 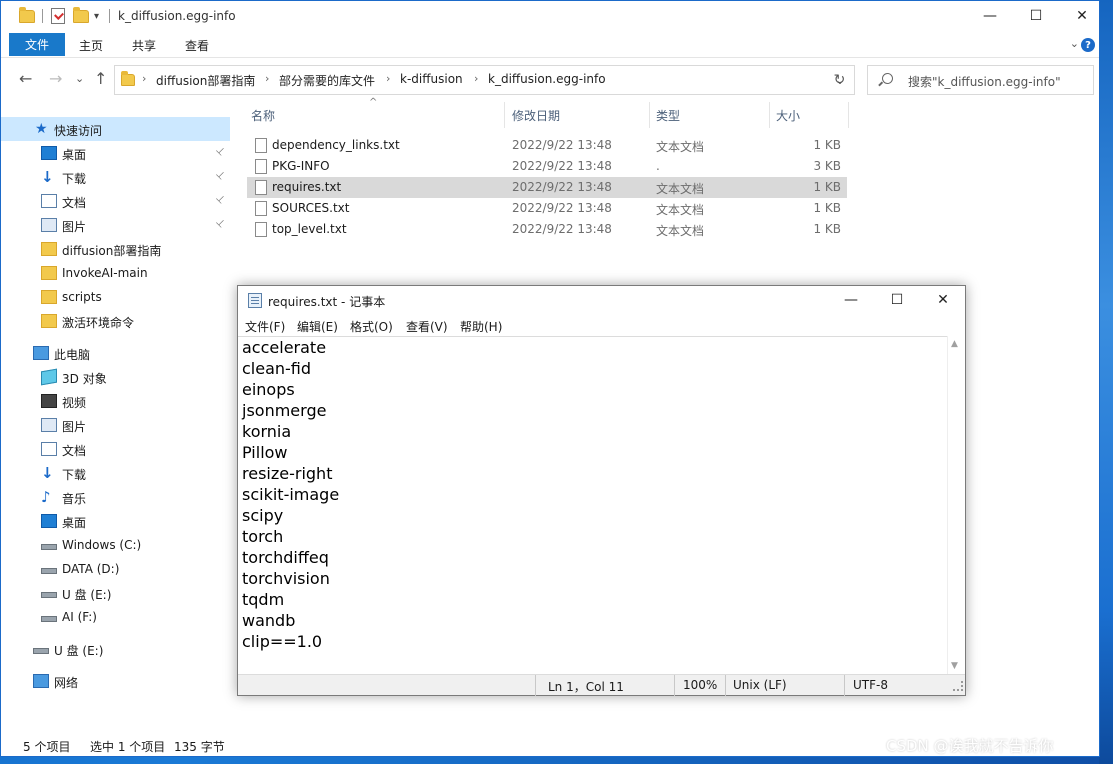 What do you see at coordinates (586, 687) in the screenshot?
I see `cursor-position: Ln 1，Col 11` at bounding box center [586, 687].